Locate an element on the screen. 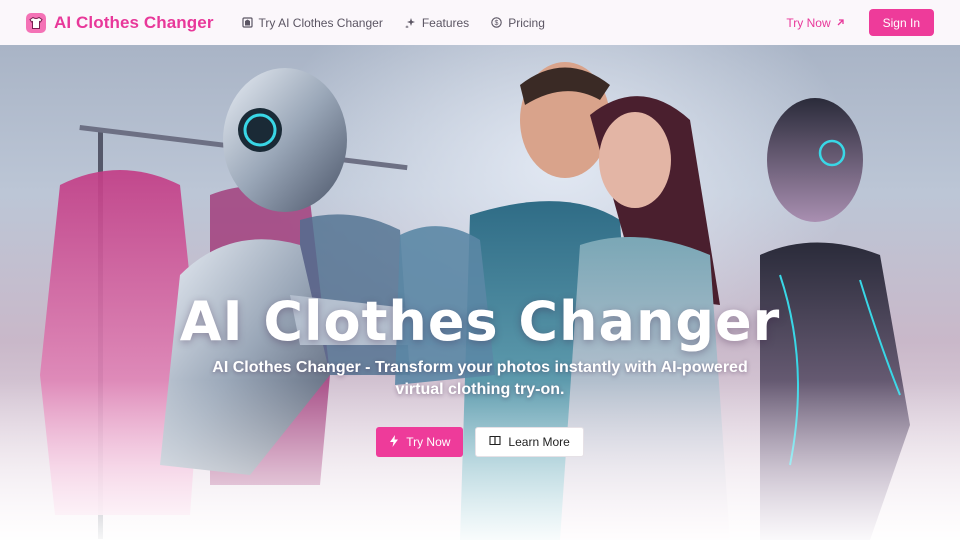  lightning-icon is located at coordinates (394, 442).